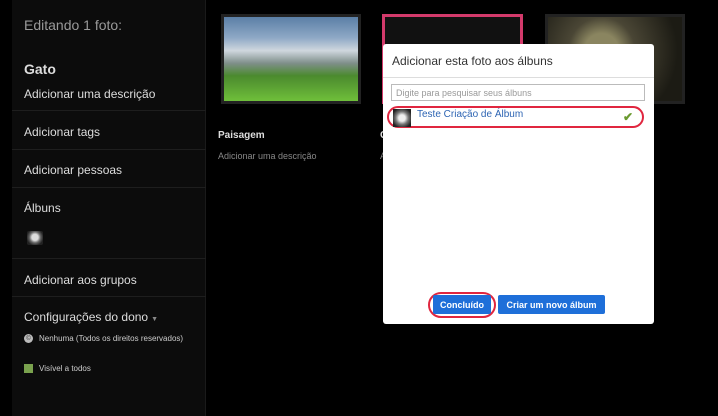 The height and width of the screenshot is (416, 718). What do you see at coordinates (80, 280) in the screenshot?
I see `add-groups-link: Adicionar aos grupos` at bounding box center [80, 280].